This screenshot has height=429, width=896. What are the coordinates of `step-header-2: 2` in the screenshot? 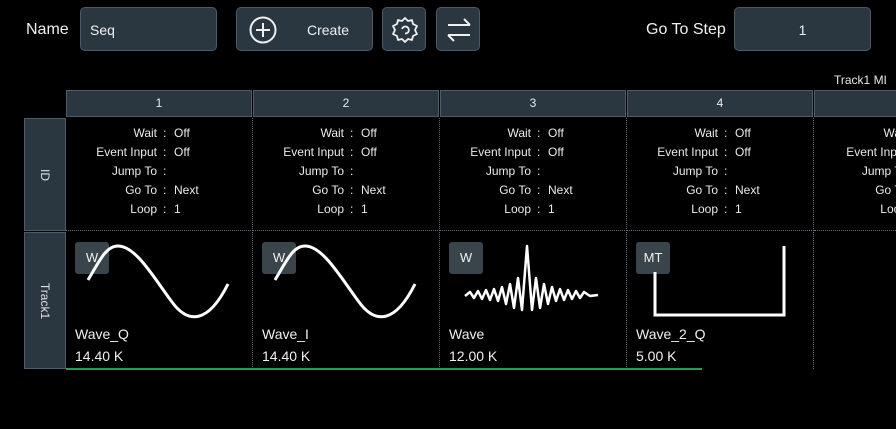 It's located at (346, 103).